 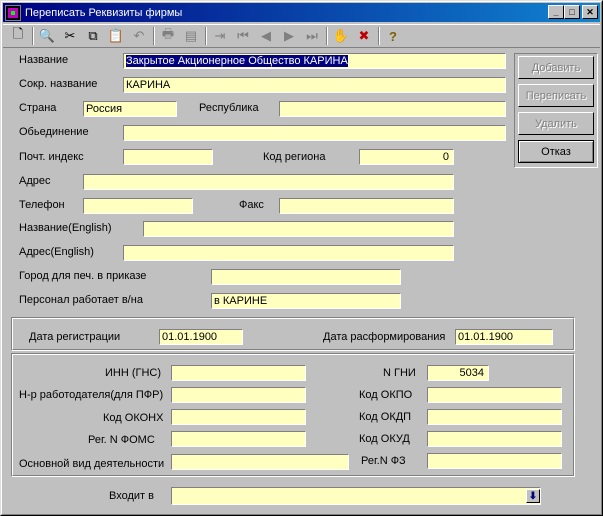 What do you see at coordinates (364, 36) in the screenshot?
I see `delete-doc-icon: ✖` at bounding box center [364, 36].